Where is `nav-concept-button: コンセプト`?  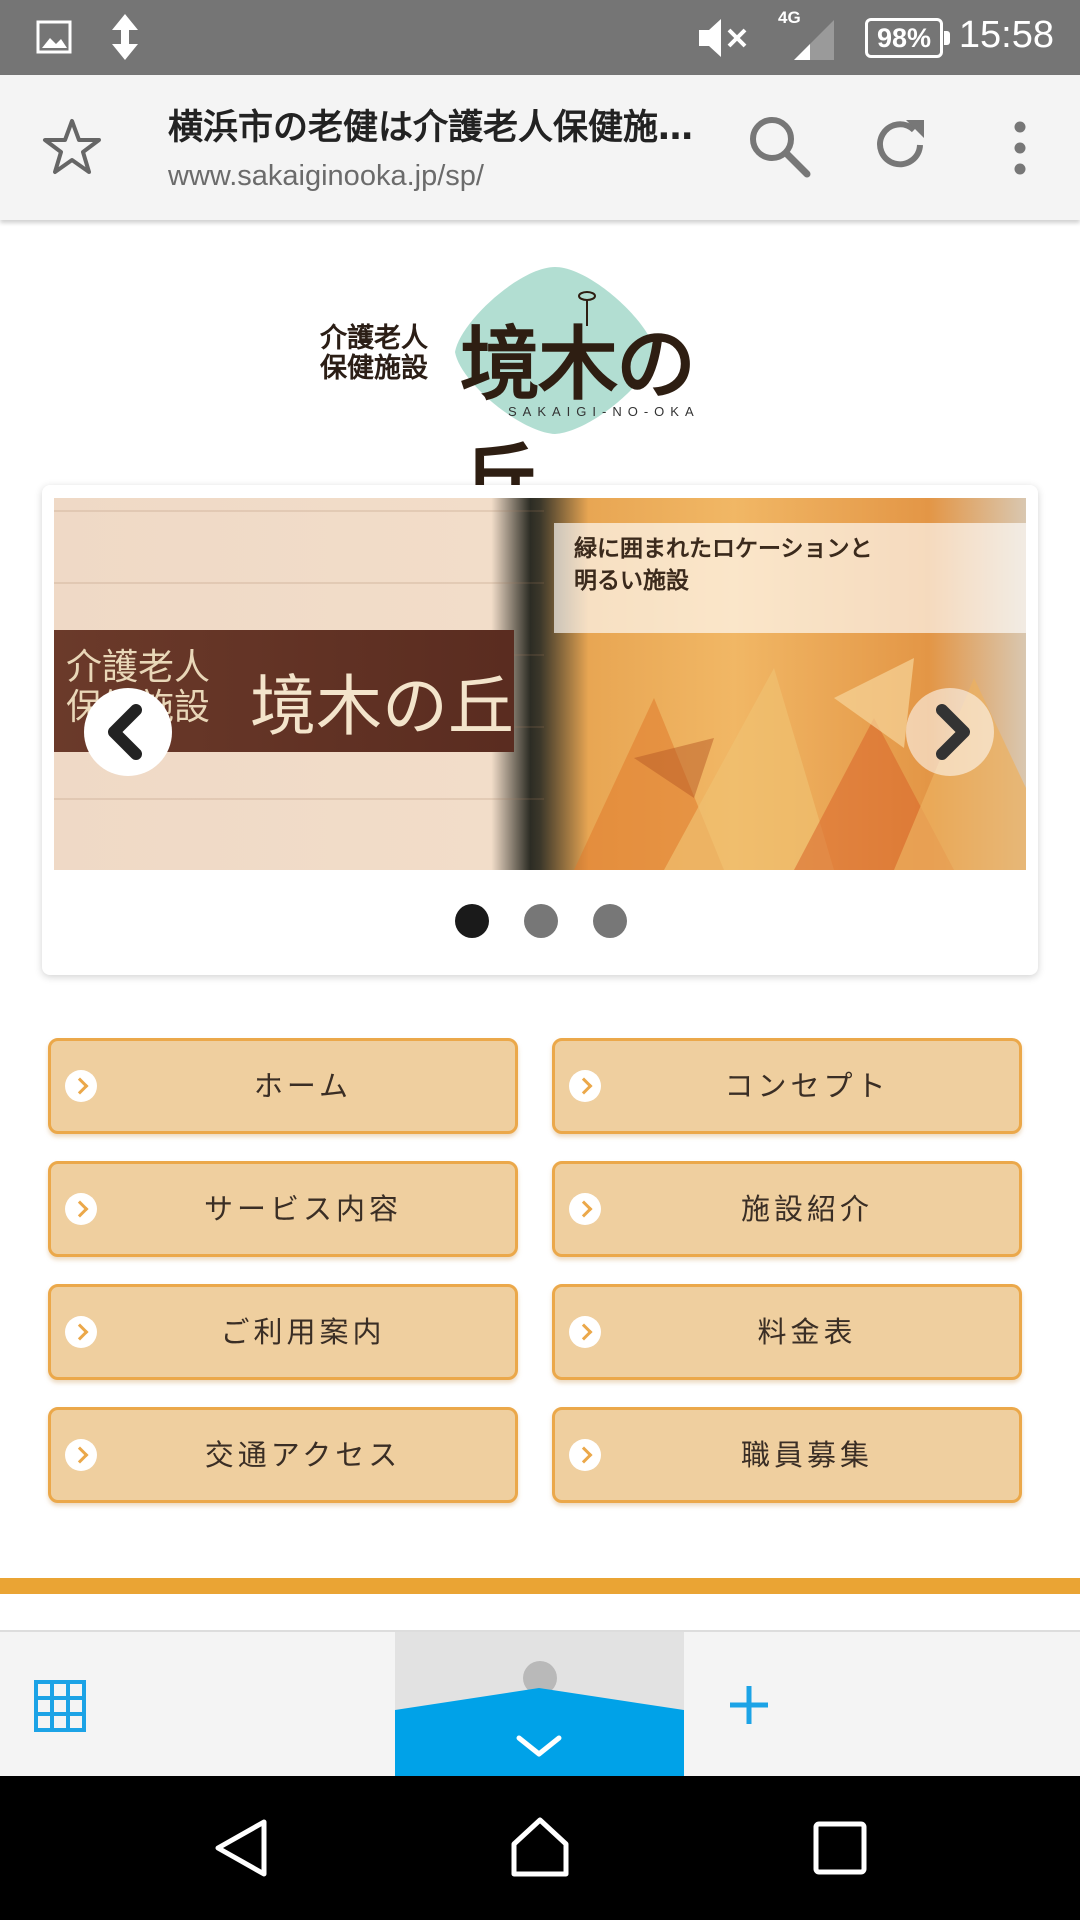 nav-concept-button: コンセプト is located at coordinates (787, 1086).